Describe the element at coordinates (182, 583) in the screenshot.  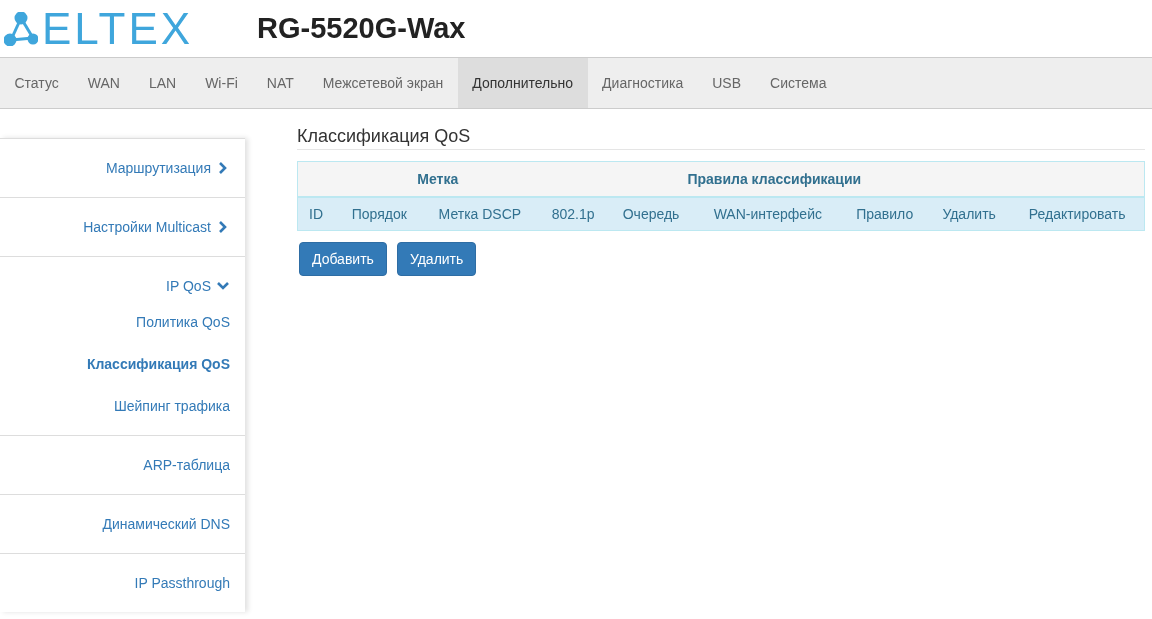
I see `sidebar-link: IP Passthrough` at that location.